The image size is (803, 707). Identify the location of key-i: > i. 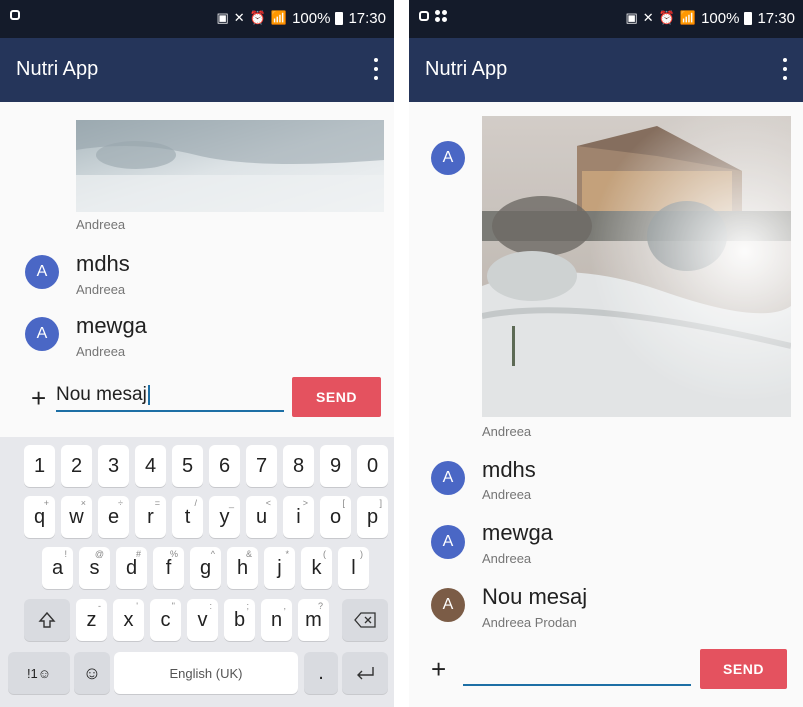
(298, 517).